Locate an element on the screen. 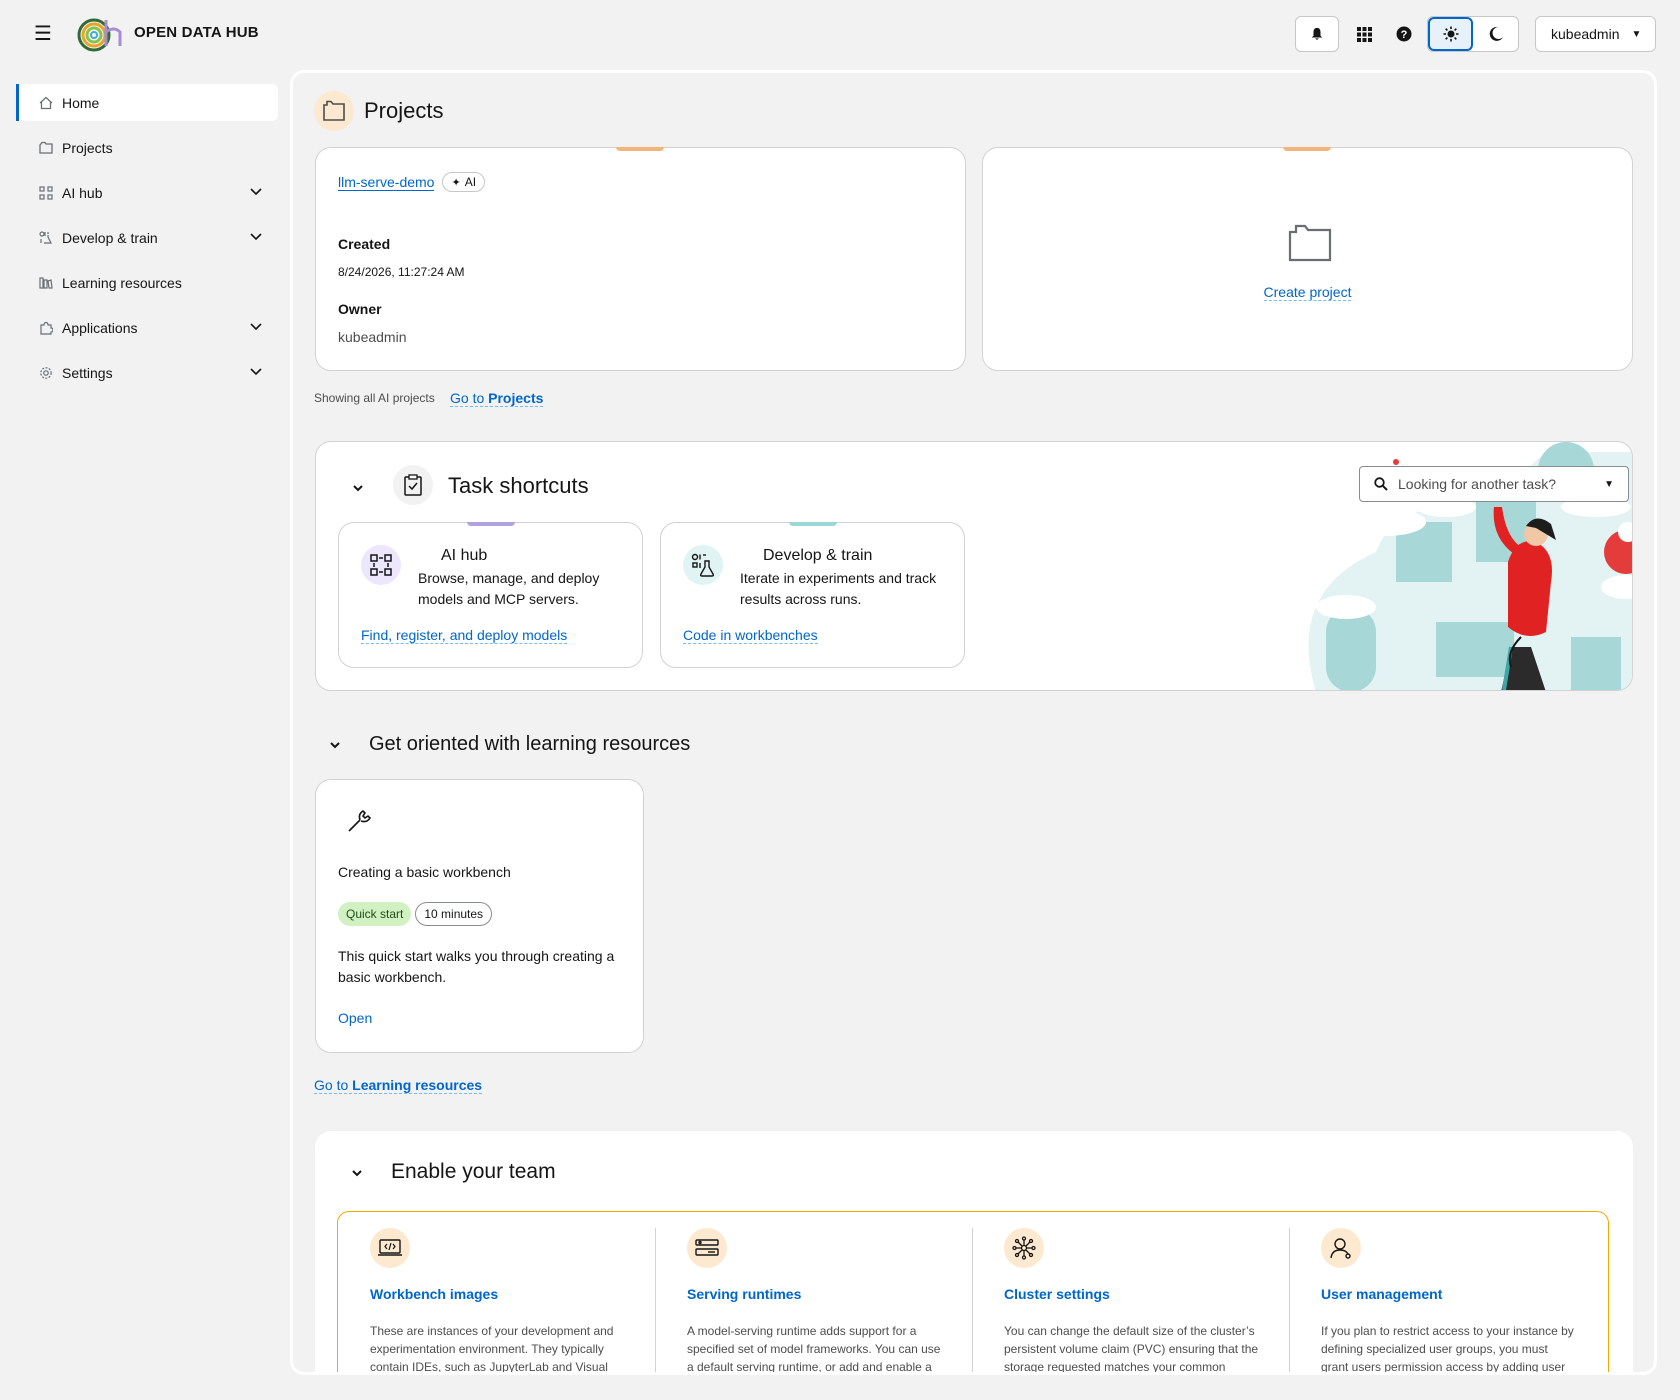 Image resolution: width=1680 pixels, height=1400 pixels. sparkle-icon: ✦ is located at coordinates (456, 182).